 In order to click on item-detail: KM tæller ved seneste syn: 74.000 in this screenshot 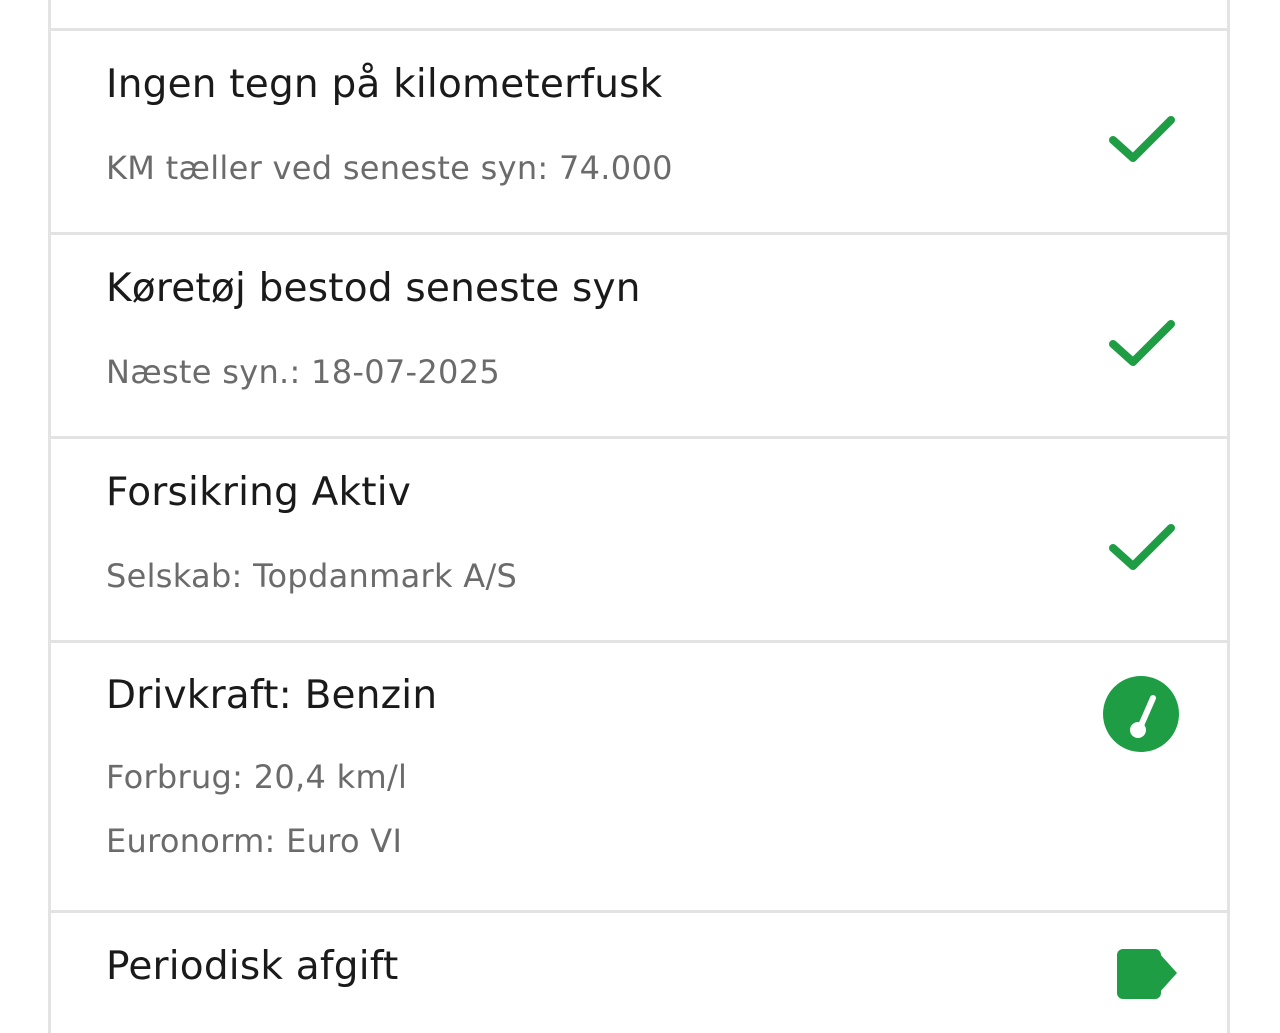, I will do `click(389, 168)`.